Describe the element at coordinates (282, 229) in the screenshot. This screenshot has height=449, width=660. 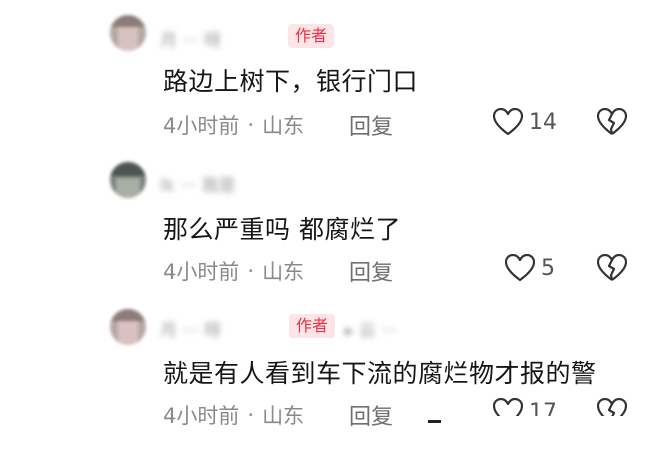
I see `comment-text: 那么严重吗 都腐烂了` at that location.